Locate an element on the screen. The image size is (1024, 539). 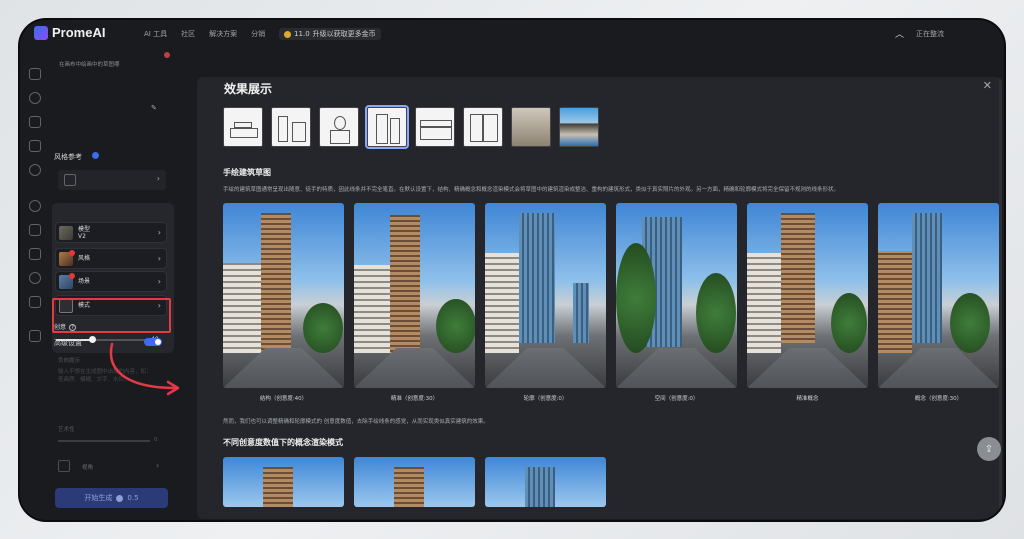
creativity-highlight-box is located at coordinates (111, 315).